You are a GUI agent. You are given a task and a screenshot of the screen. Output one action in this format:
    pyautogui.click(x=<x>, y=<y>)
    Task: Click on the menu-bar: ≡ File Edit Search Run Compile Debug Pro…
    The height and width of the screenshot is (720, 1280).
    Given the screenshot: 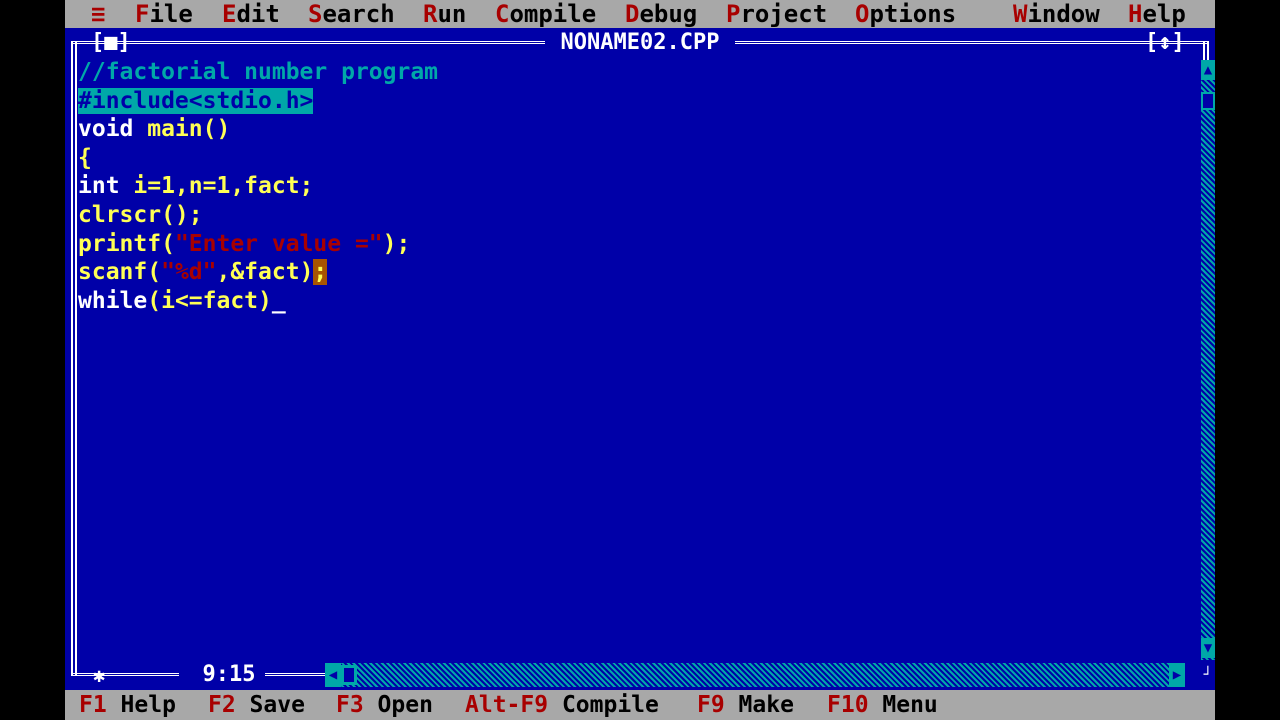 What is the action you would take?
    pyautogui.click(x=640, y=14)
    